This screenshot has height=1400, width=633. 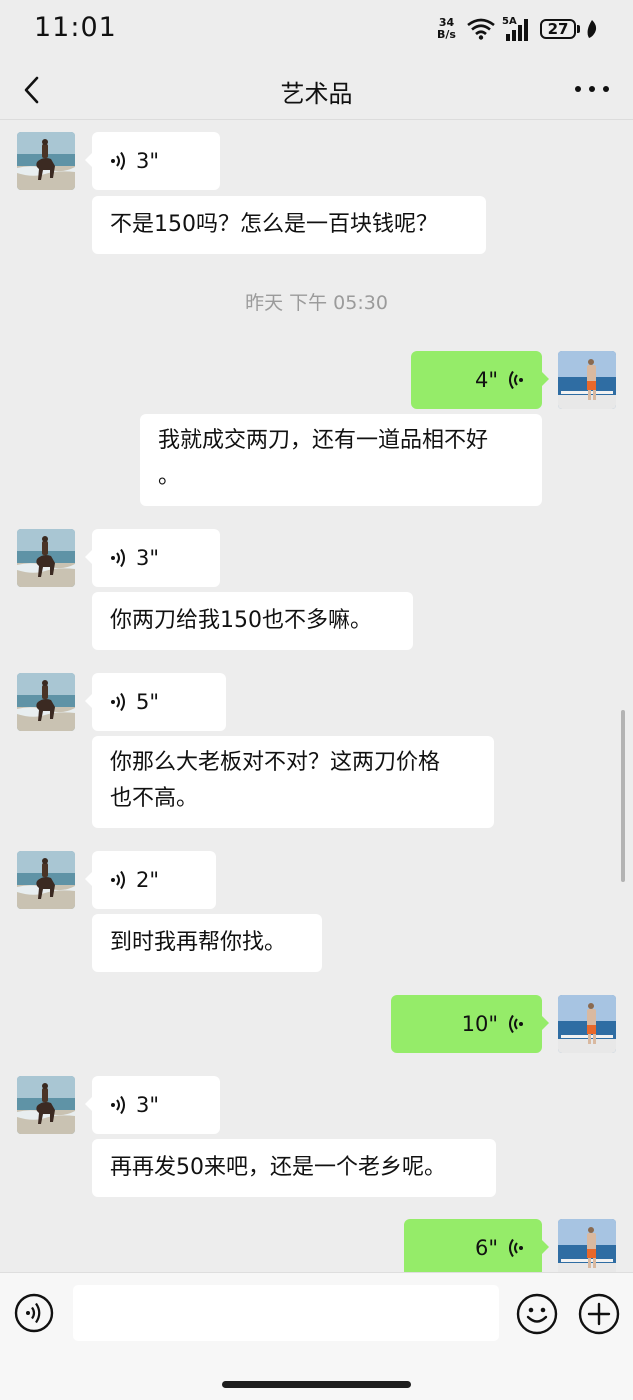 I want to click on status-time: 11:01, so click(x=75, y=27).